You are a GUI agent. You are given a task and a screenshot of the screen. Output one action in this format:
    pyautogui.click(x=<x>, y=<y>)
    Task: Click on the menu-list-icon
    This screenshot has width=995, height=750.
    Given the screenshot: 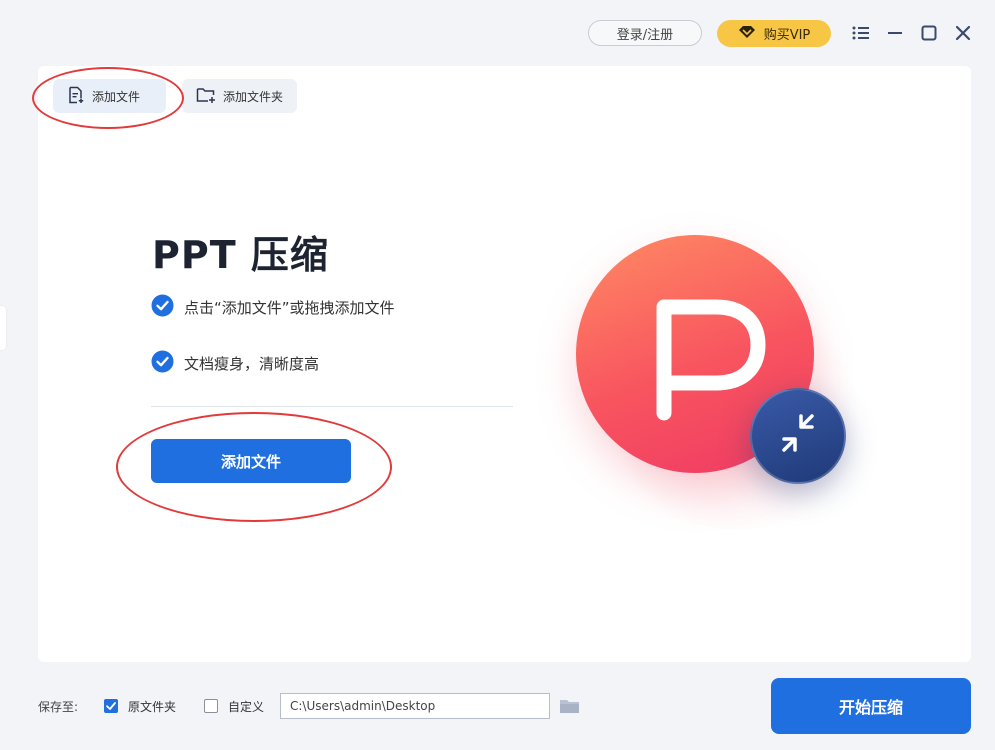 What is the action you would take?
    pyautogui.click(x=861, y=33)
    